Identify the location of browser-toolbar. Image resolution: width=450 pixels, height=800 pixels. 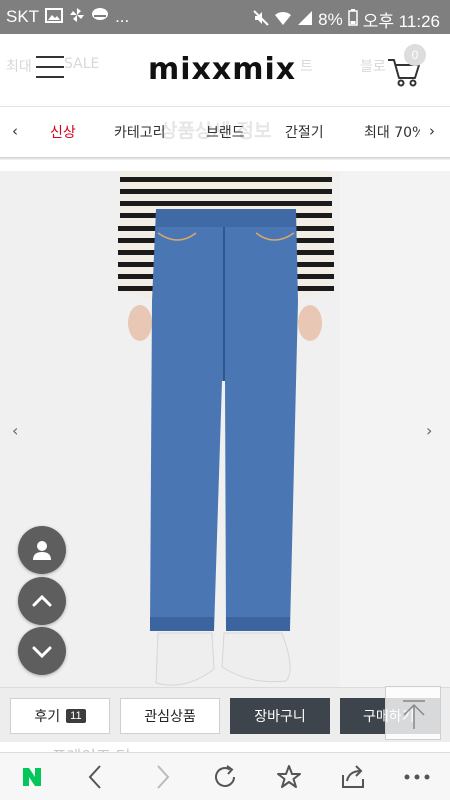
(225, 776).